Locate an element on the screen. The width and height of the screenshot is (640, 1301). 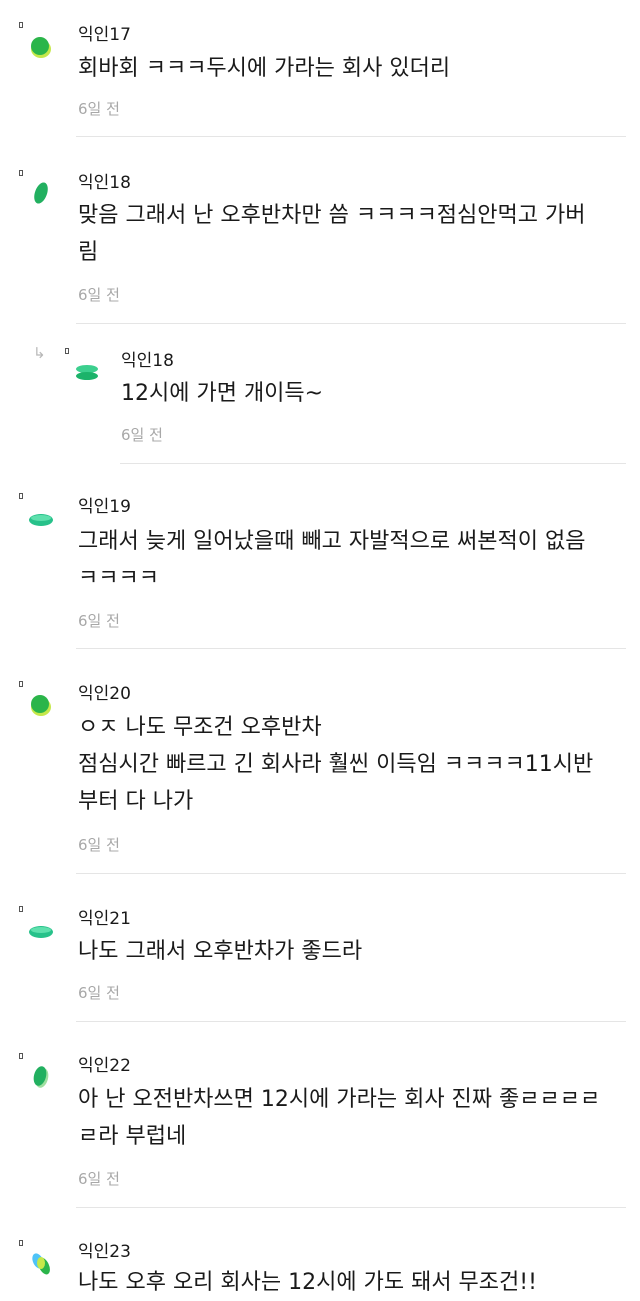
comment-author: 익인20 is located at coordinates (104, 694).